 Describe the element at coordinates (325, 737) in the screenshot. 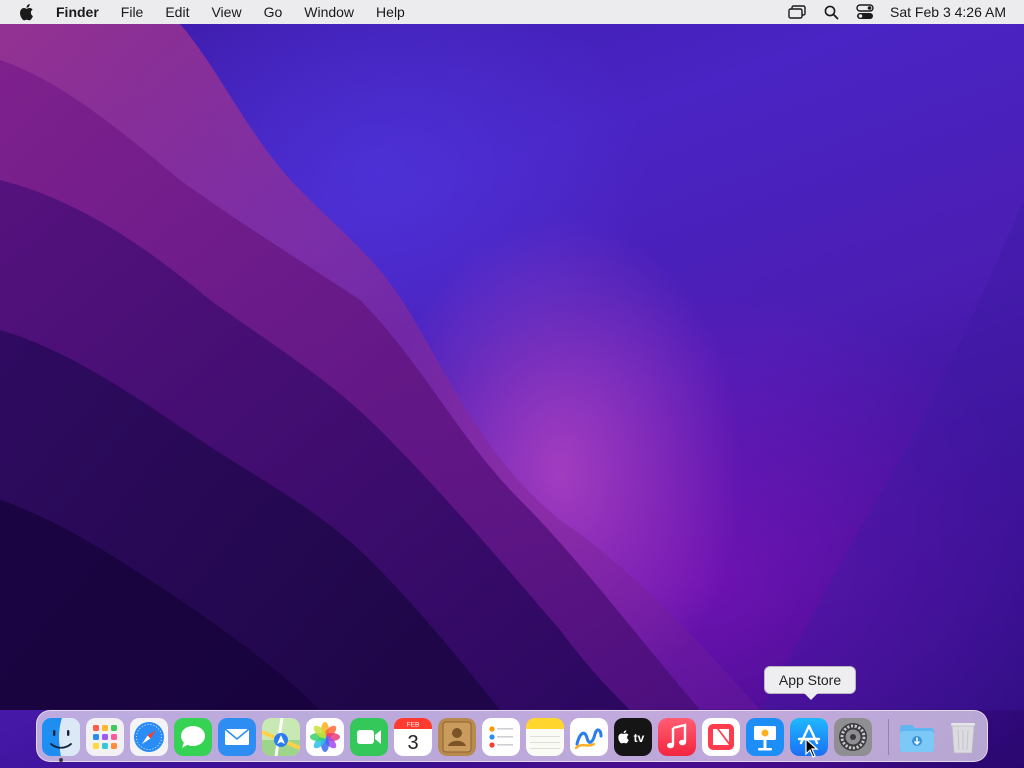

I see `photos-icon` at that location.